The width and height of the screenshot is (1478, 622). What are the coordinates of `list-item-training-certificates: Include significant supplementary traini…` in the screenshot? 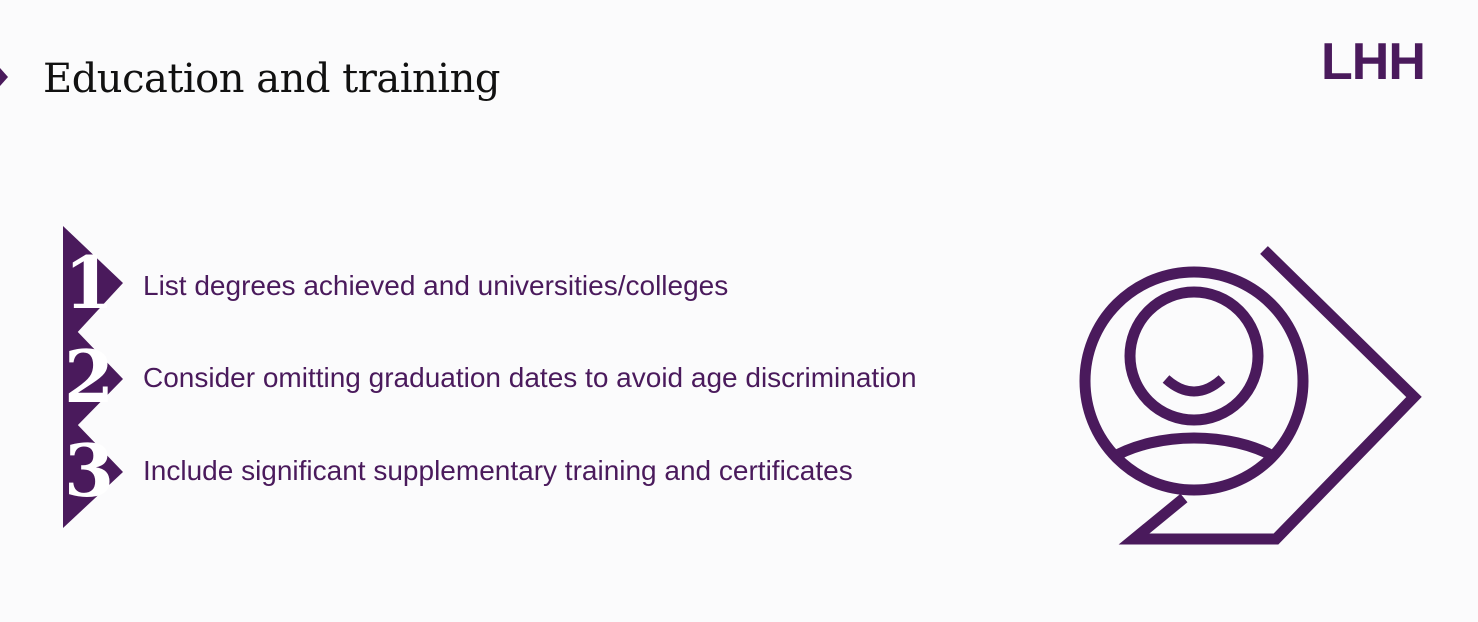 It's located at (498, 470).